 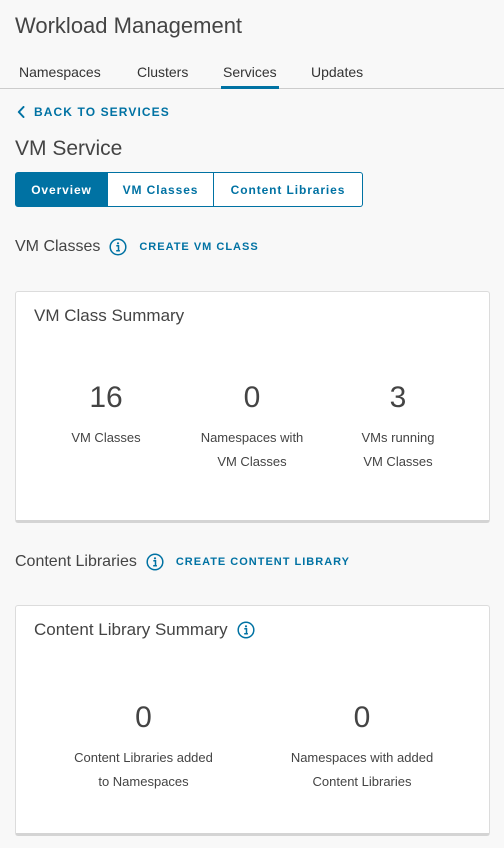 What do you see at coordinates (106, 415) in the screenshot?
I see `stat-vm-classes: 16 VM Classes` at bounding box center [106, 415].